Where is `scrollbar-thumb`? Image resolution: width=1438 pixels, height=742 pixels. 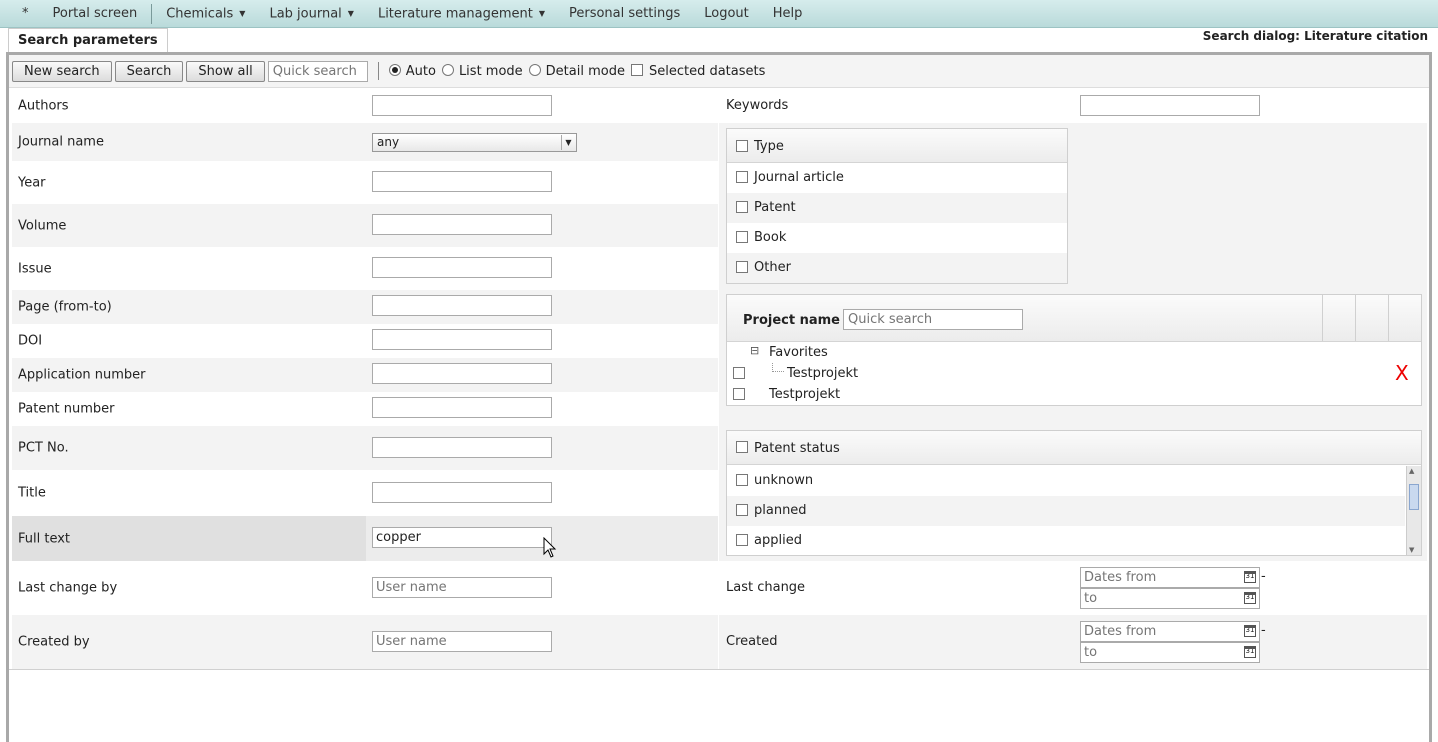
scrollbar-thumb is located at coordinates (1414, 497).